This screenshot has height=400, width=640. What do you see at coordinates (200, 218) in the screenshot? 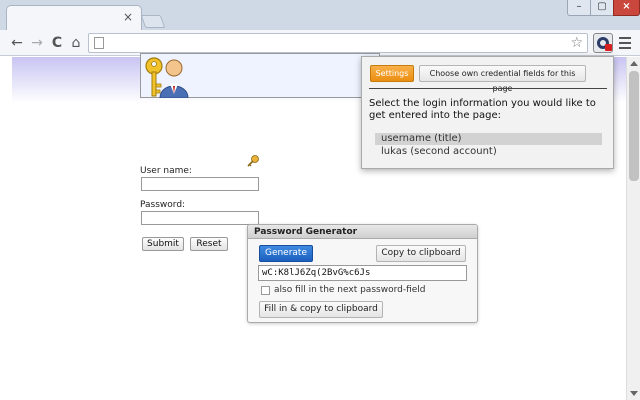
I see `password-field` at bounding box center [200, 218].